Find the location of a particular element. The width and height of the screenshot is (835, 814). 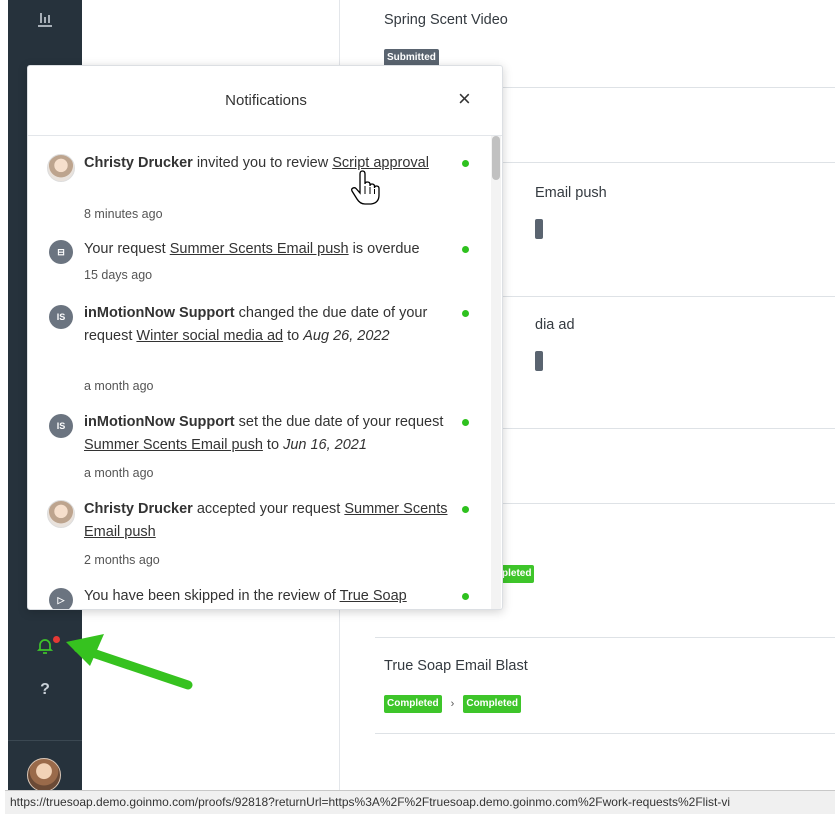

notification-link: Winter social media ad is located at coordinates (209, 336).